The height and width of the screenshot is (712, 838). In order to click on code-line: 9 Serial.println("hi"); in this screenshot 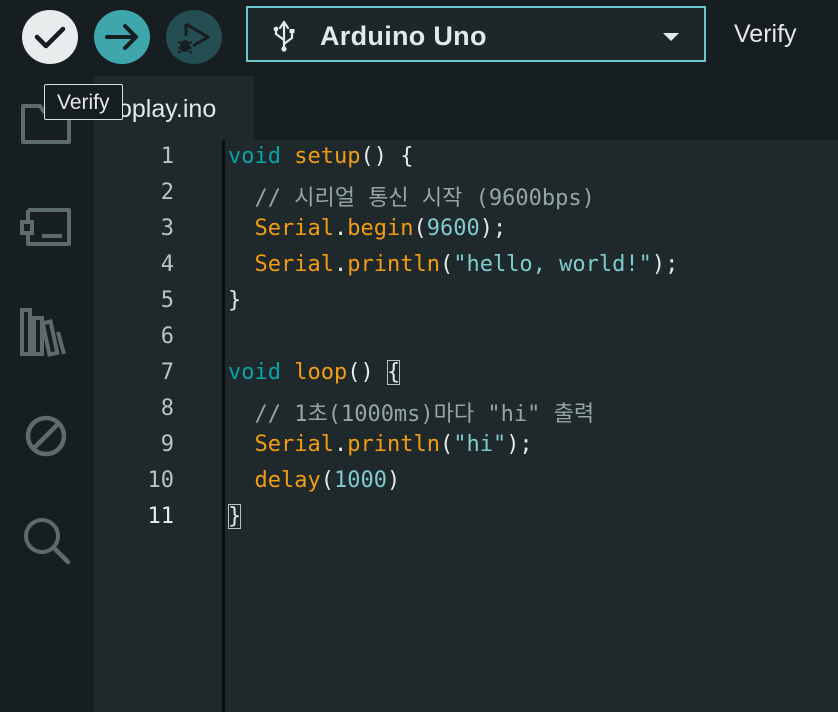, I will do `click(466, 446)`.